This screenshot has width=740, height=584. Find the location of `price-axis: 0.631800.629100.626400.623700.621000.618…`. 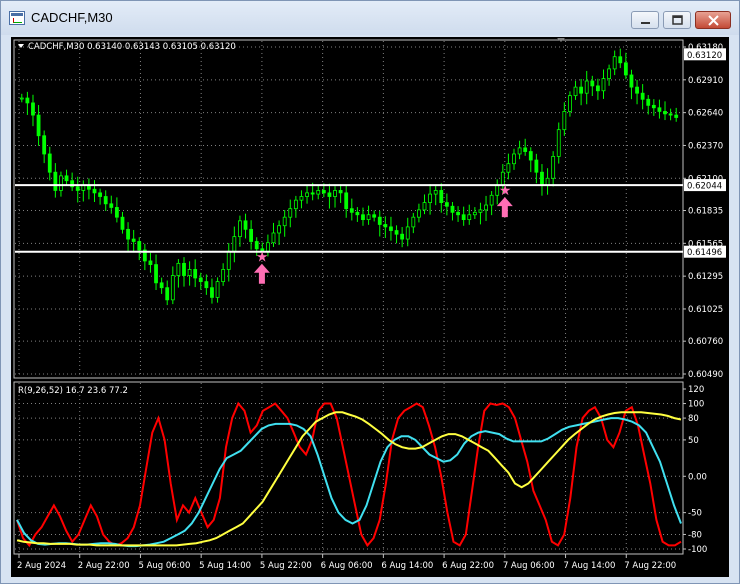

price-axis: 0.631800.629100.626400.623700.621000.618… is located at coordinates (704, 211).